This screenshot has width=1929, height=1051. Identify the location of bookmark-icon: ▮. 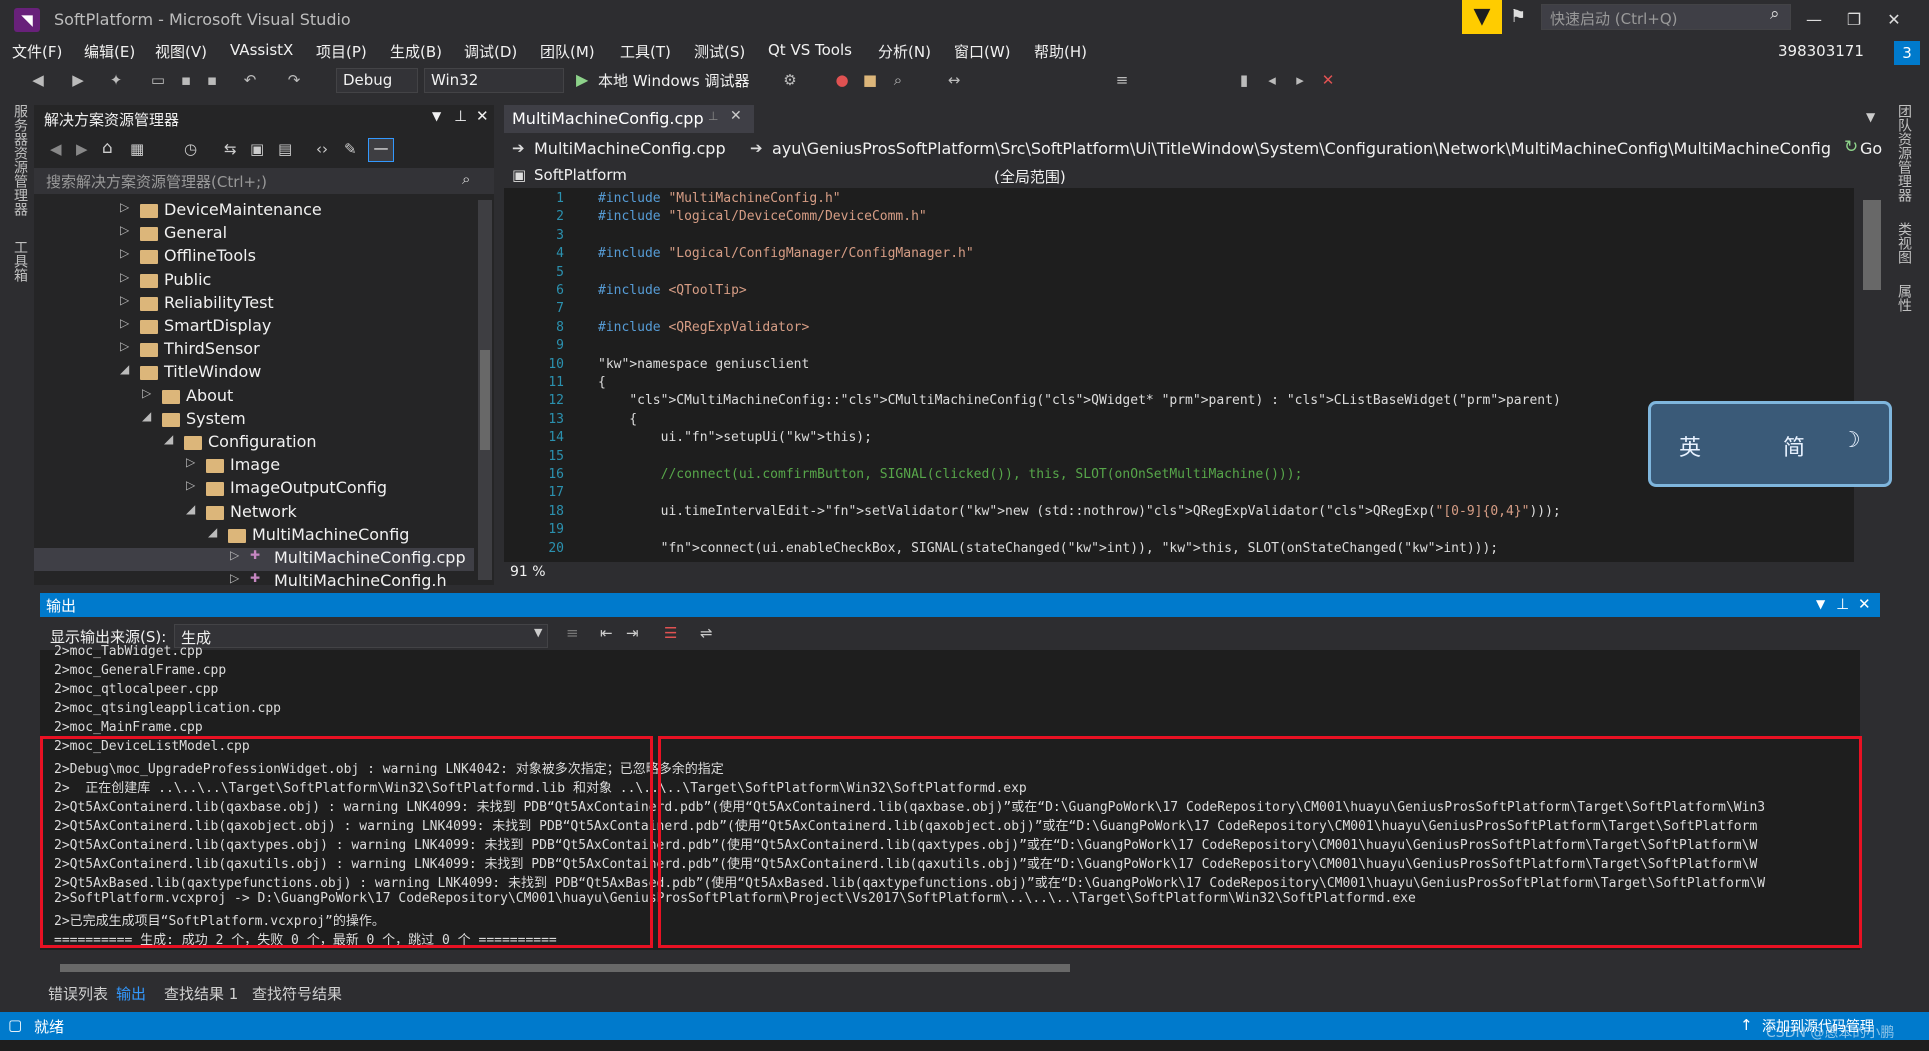
(1244, 80).